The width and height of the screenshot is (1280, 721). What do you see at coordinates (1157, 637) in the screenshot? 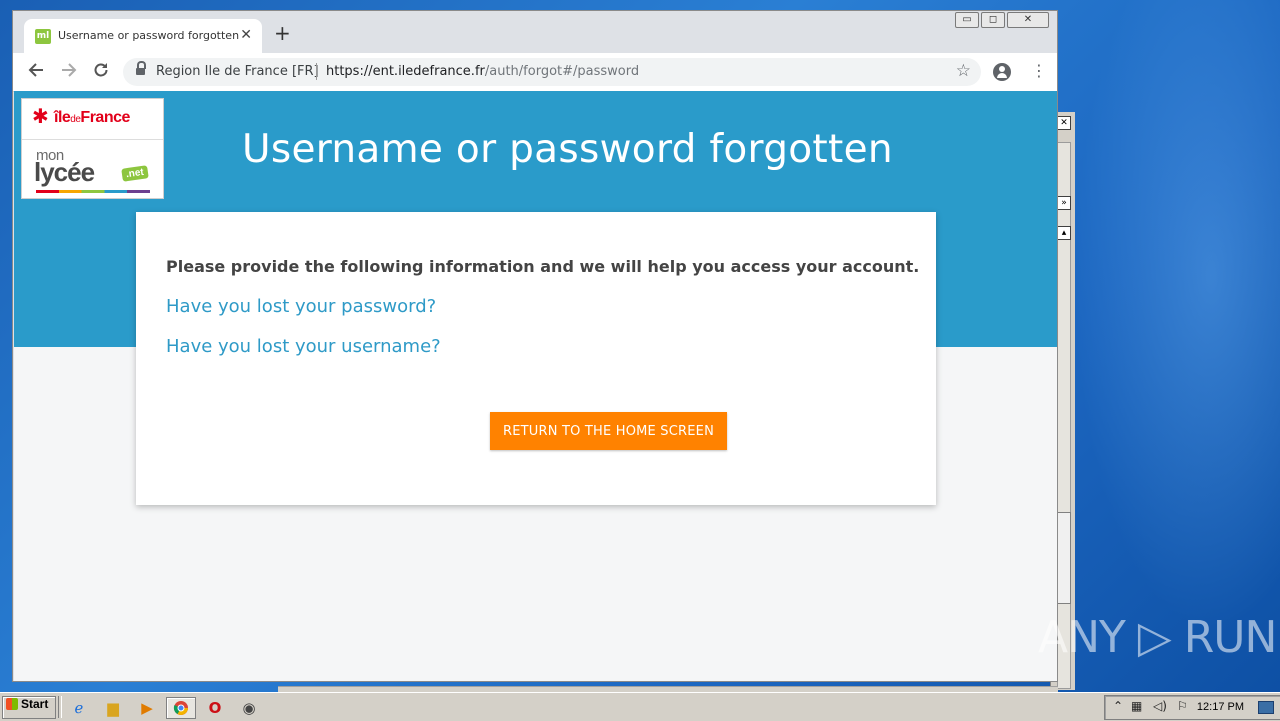
I see `anyrun-watermark: ANY ▷ RUN` at bounding box center [1157, 637].